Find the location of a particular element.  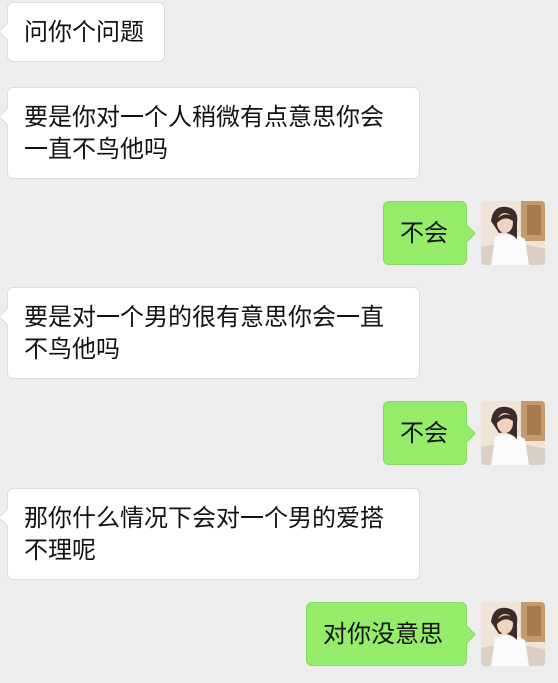

message-bubble-incoming: 问你个问题 is located at coordinates (86, 32).